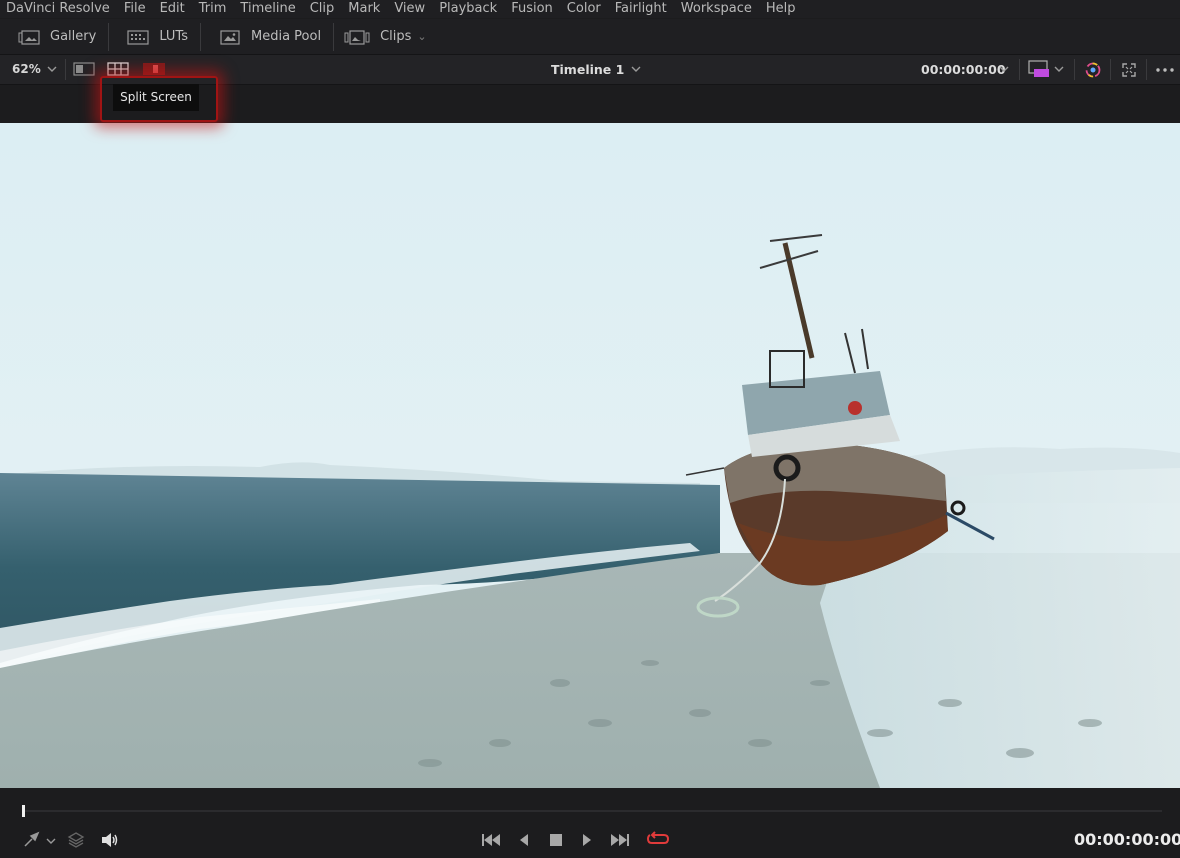 The width and height of the screenshot is (1180, 858). I want to click on pen-tool-icon, so click(31, 840).